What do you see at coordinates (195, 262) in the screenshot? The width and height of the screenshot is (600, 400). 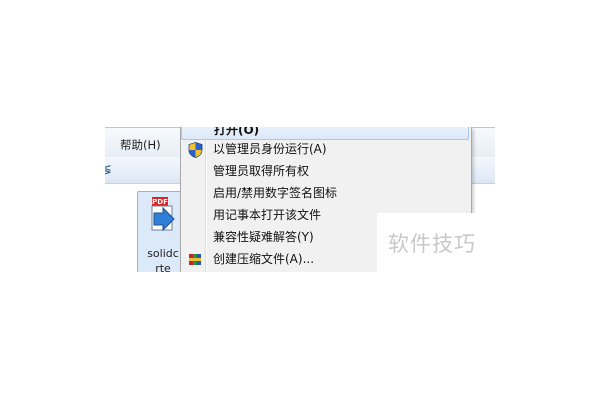 I see `winrar-archive-icon` at bounding box center [195, 262].